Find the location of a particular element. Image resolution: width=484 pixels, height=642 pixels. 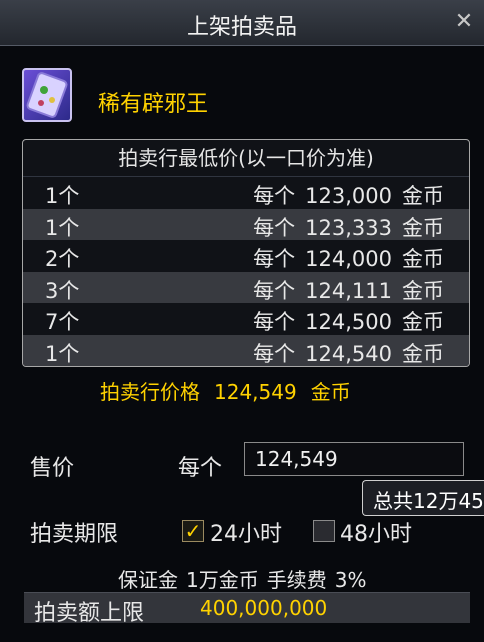

total-tooltip: 总共12万45 is located at coordinates (423, 498).